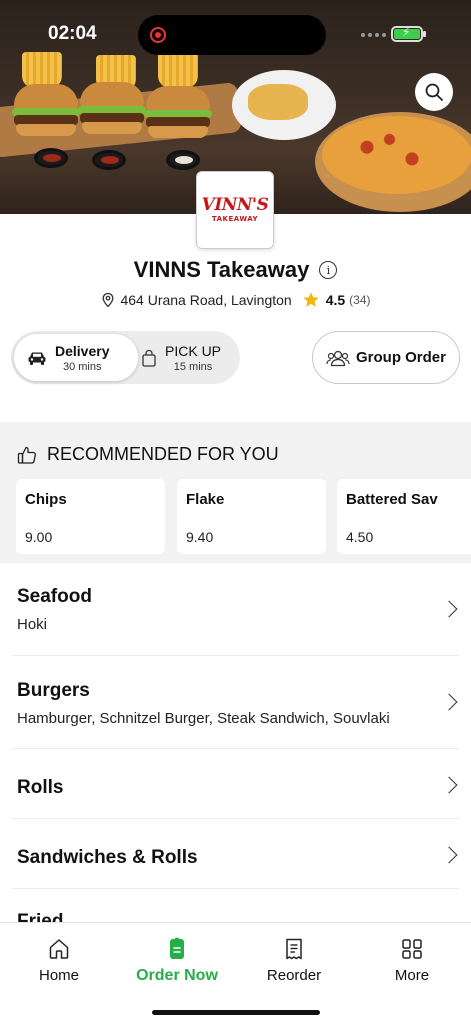 The height and width of the screenshot is (1024, 471). I want to click on pizza-image, so click(396, 155).